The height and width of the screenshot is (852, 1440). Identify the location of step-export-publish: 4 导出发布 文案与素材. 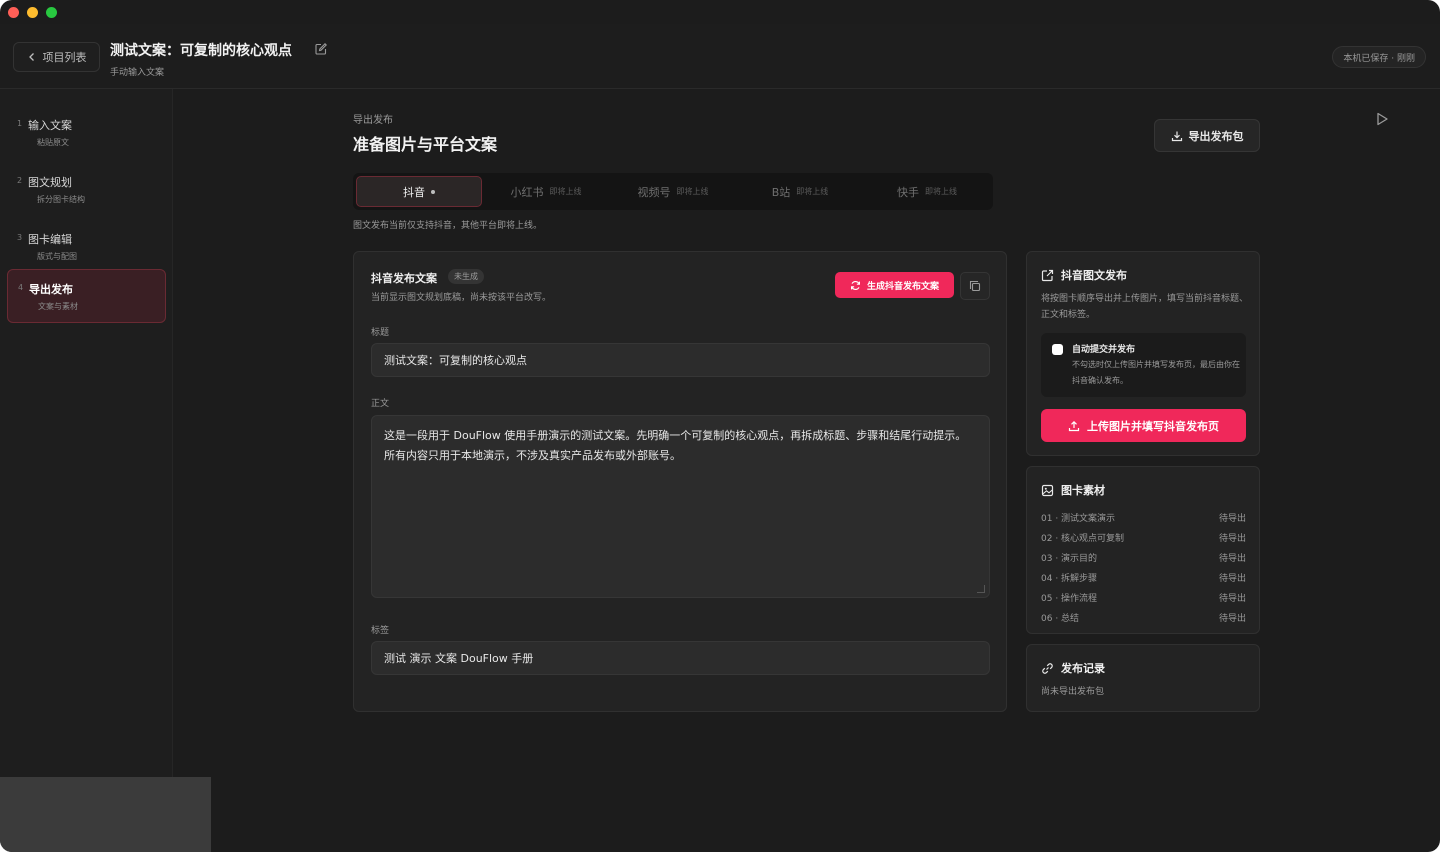
(86, 296).